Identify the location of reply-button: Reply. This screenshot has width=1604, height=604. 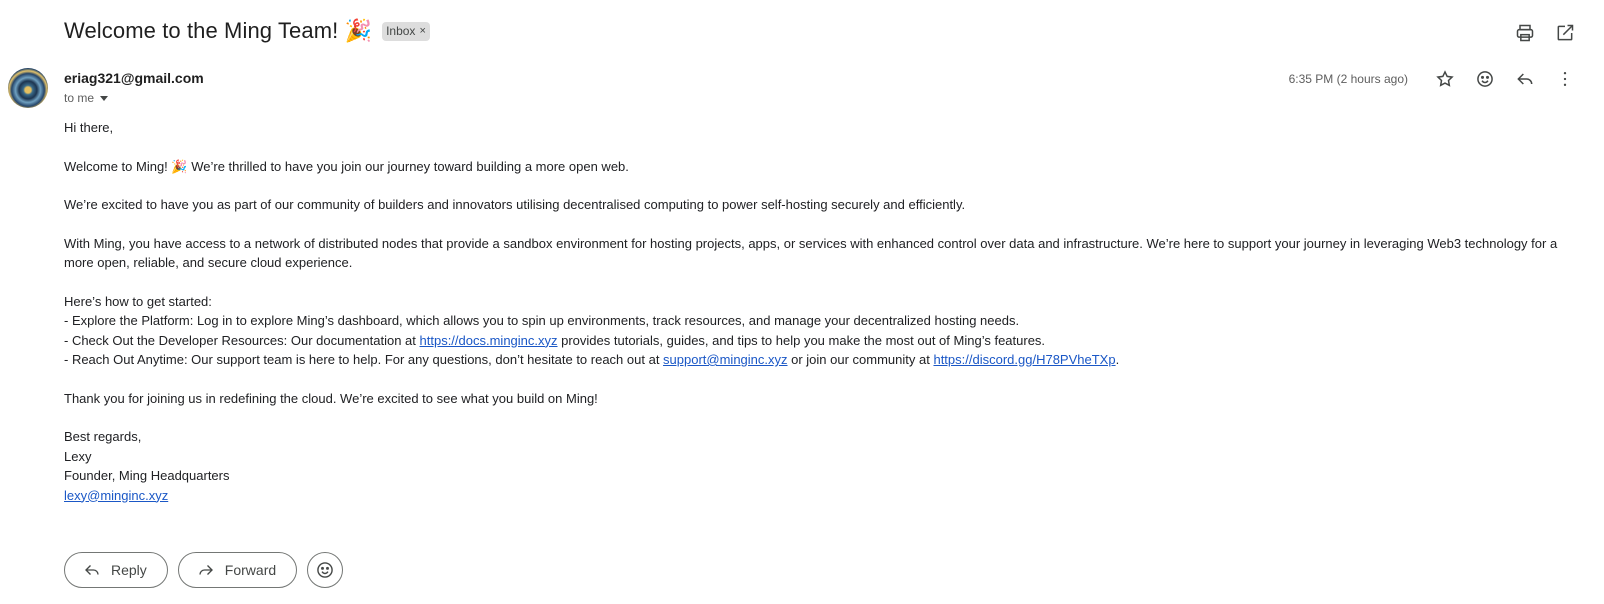
(116, 570).